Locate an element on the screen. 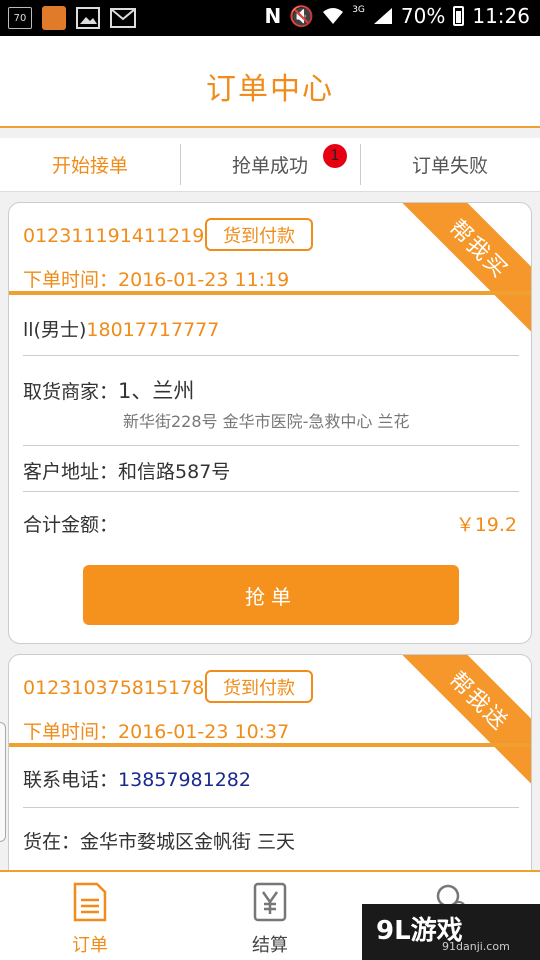 This screenshot has width=540, height=960. merchant-row: 取货商家：1、兰州 is located at coordinates (108, 390).